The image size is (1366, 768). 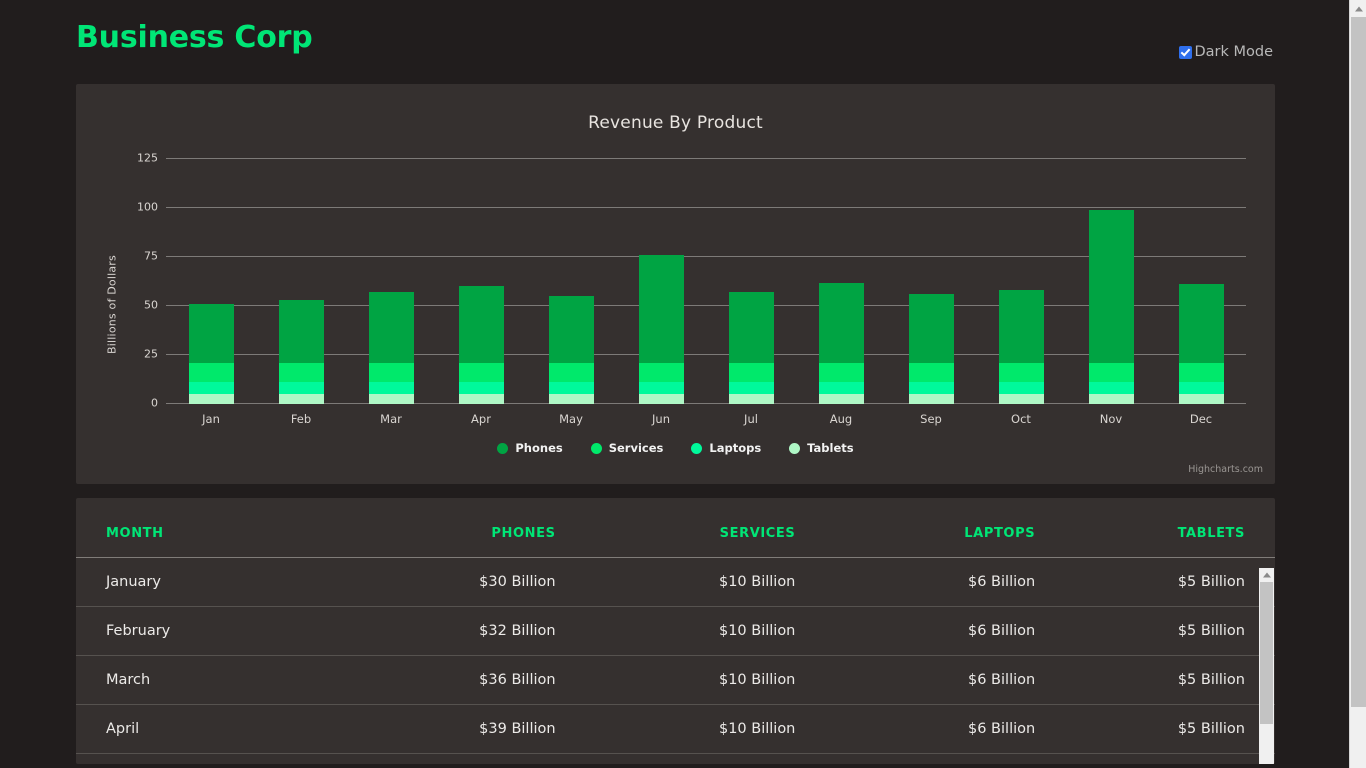 What do you see at coordinates (196, 631) in the screenshot?
I see `table-cell: February` at bounding box center [196, 631].